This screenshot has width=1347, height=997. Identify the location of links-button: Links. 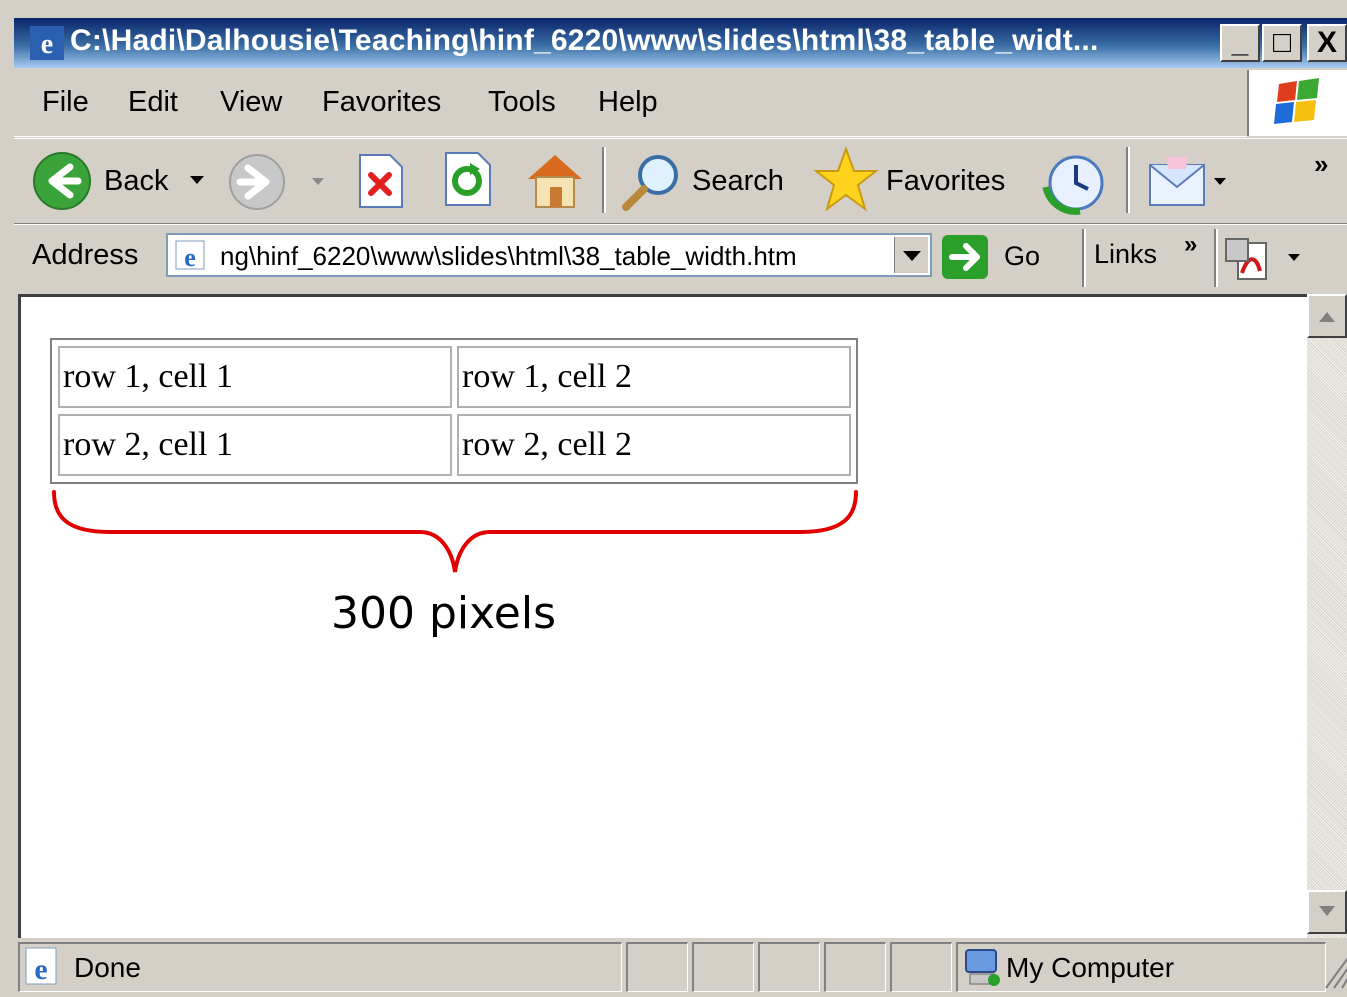
(1125, 254).